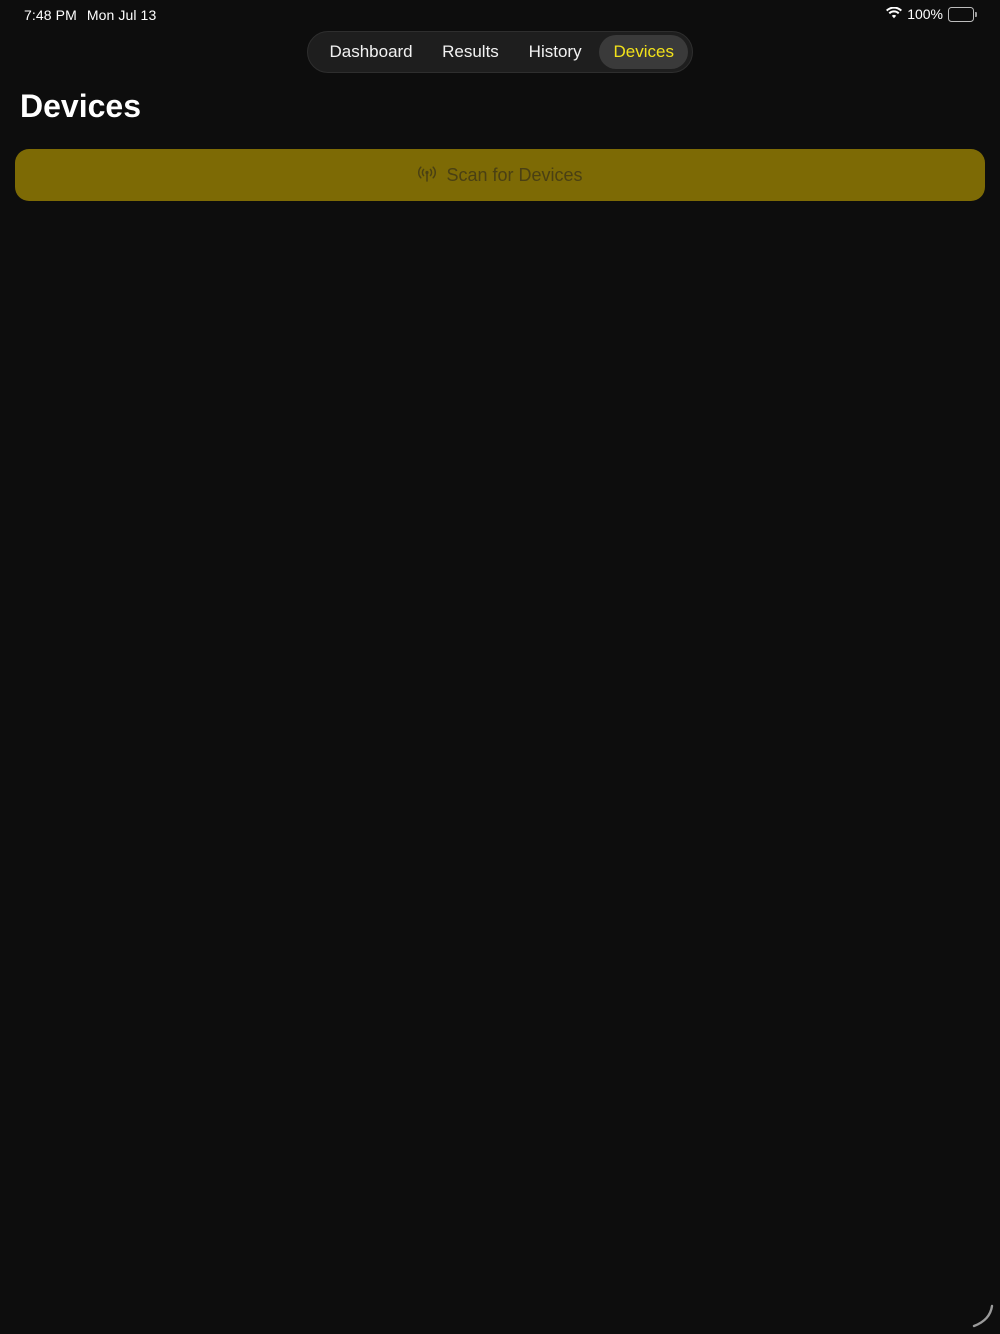 The height and width of the screenshot is (1334, 1000). I want to click on tab-results: Results, so click(470, 52).